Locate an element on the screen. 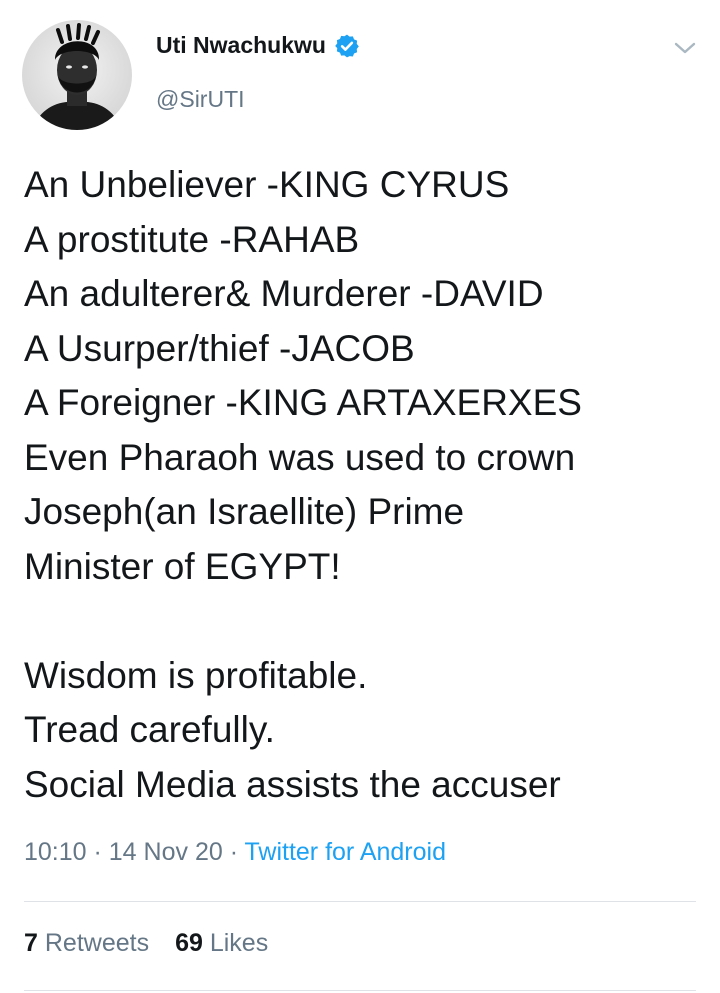 The width and height of the screenshot is (720, 993). retweets-label: Retweets is located at coordinates (97, 943).